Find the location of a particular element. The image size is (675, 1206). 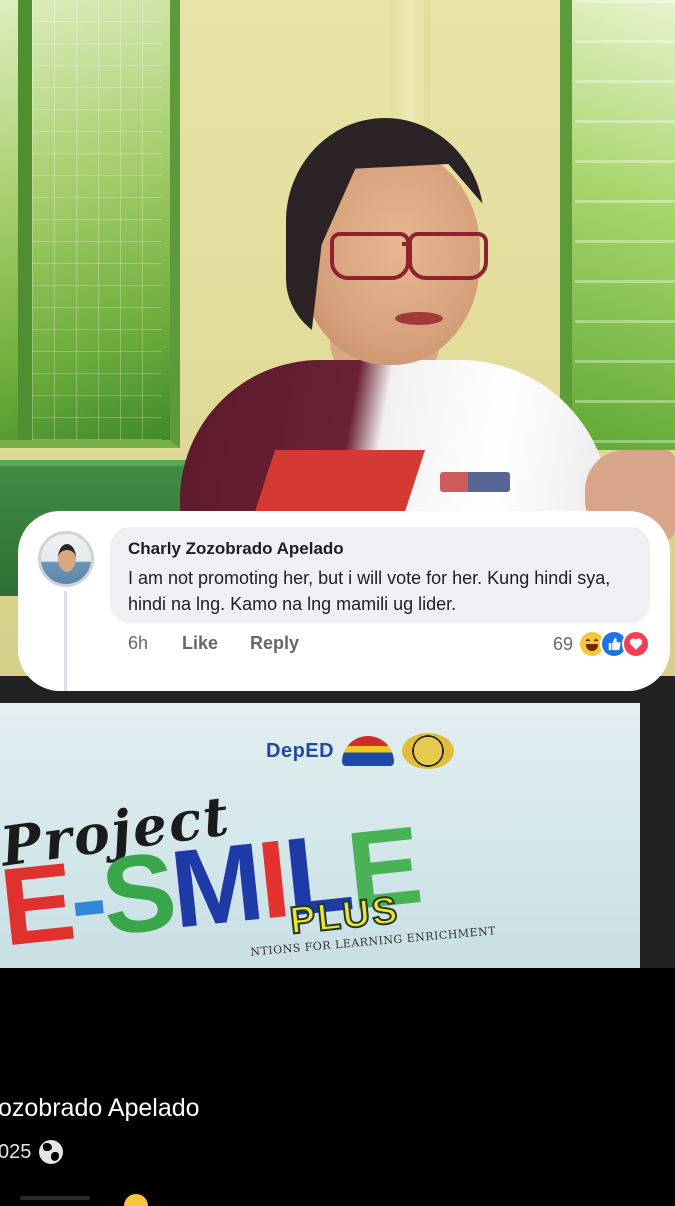

glasses-lens-right is located at coordinates (448, 256).